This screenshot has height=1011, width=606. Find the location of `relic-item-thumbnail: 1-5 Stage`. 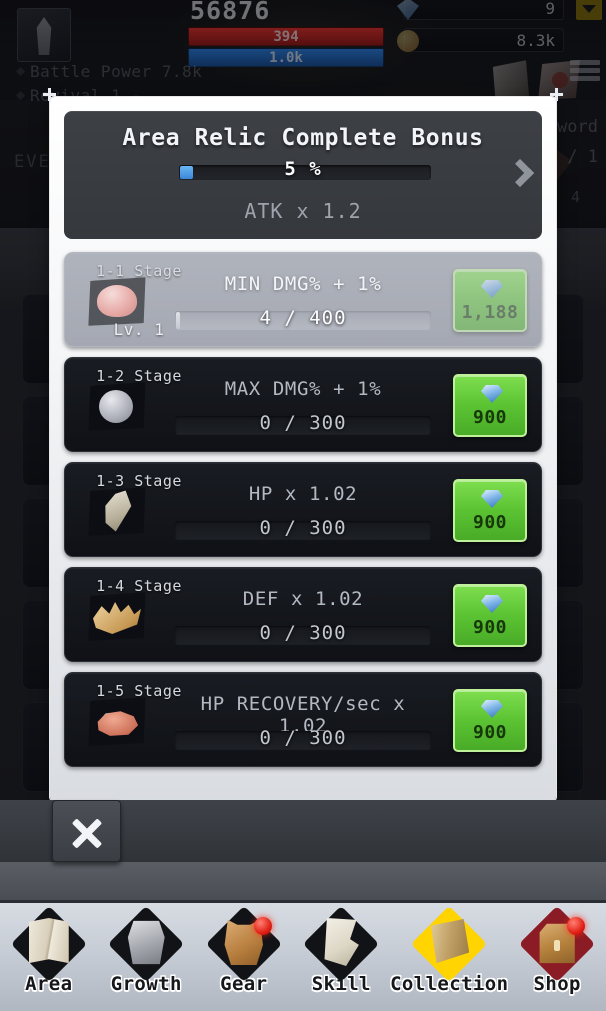

relic-item-thumbnail: 1-5 Stage is located at coordinates (131, 718).